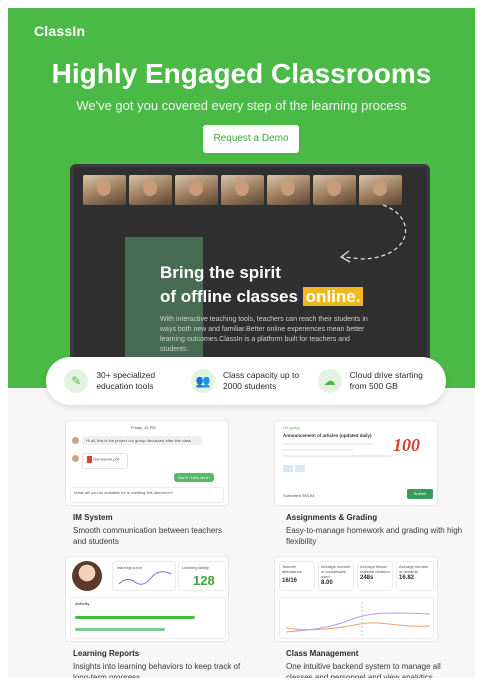 This screenshot has width=483, height=682. I want to click on feature-item: 👥 Class capacity up to 2000 students, so click(245, 381).